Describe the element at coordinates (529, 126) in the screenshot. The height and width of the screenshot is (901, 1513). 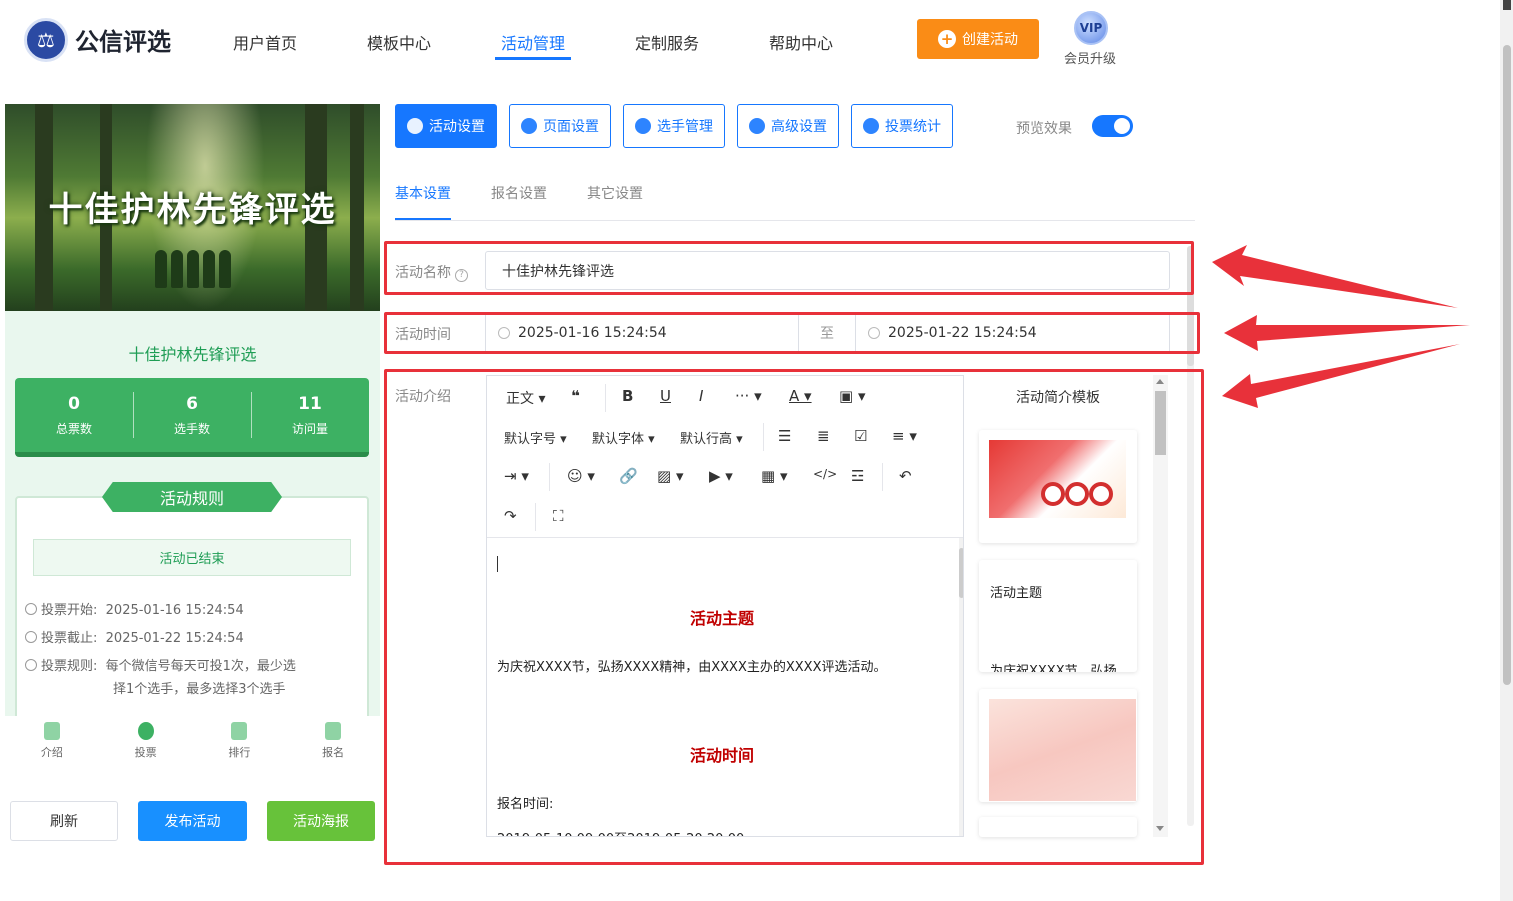
I see `gear-icon` at that location.